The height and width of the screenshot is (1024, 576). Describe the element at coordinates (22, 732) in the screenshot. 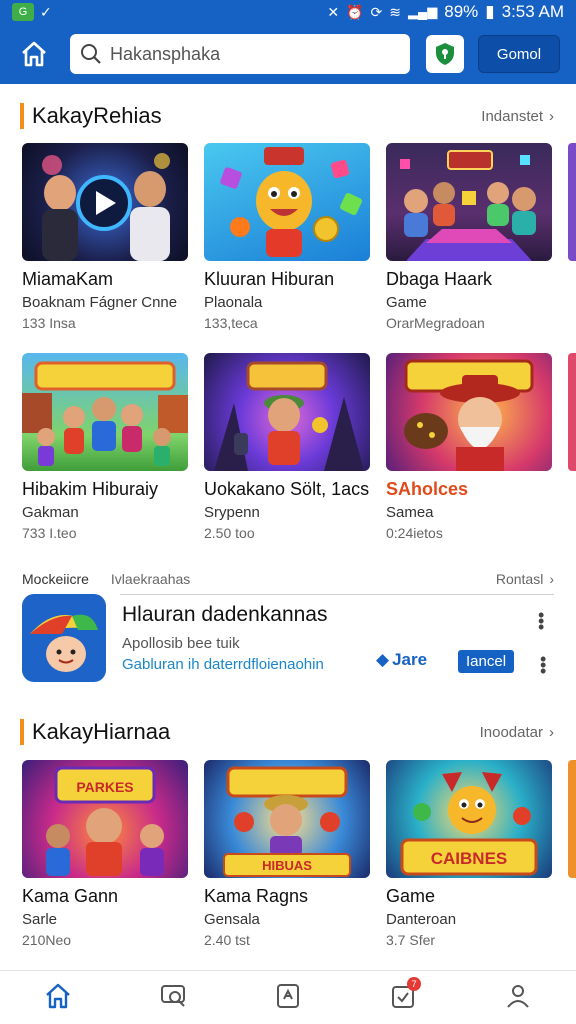

I see `section-accent-bar` at that location.